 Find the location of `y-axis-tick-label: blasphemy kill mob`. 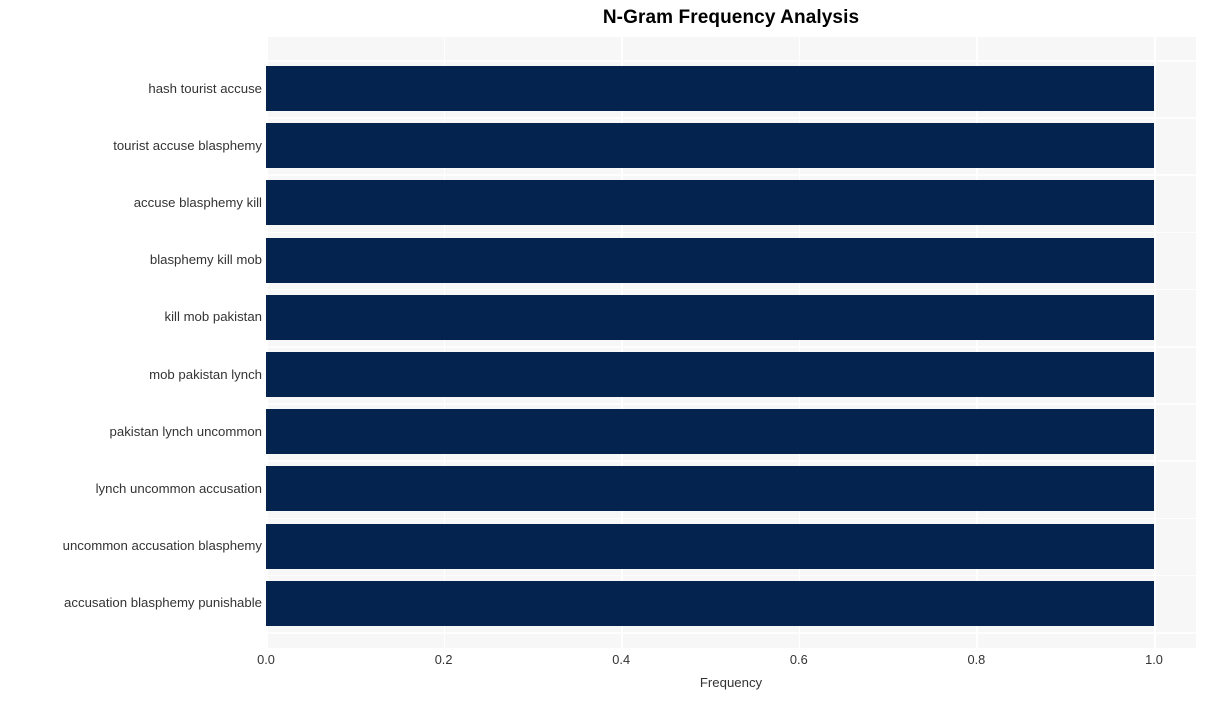

y-axis-tick-label: blasphemy kill mob is located at coordinates (205, 260).